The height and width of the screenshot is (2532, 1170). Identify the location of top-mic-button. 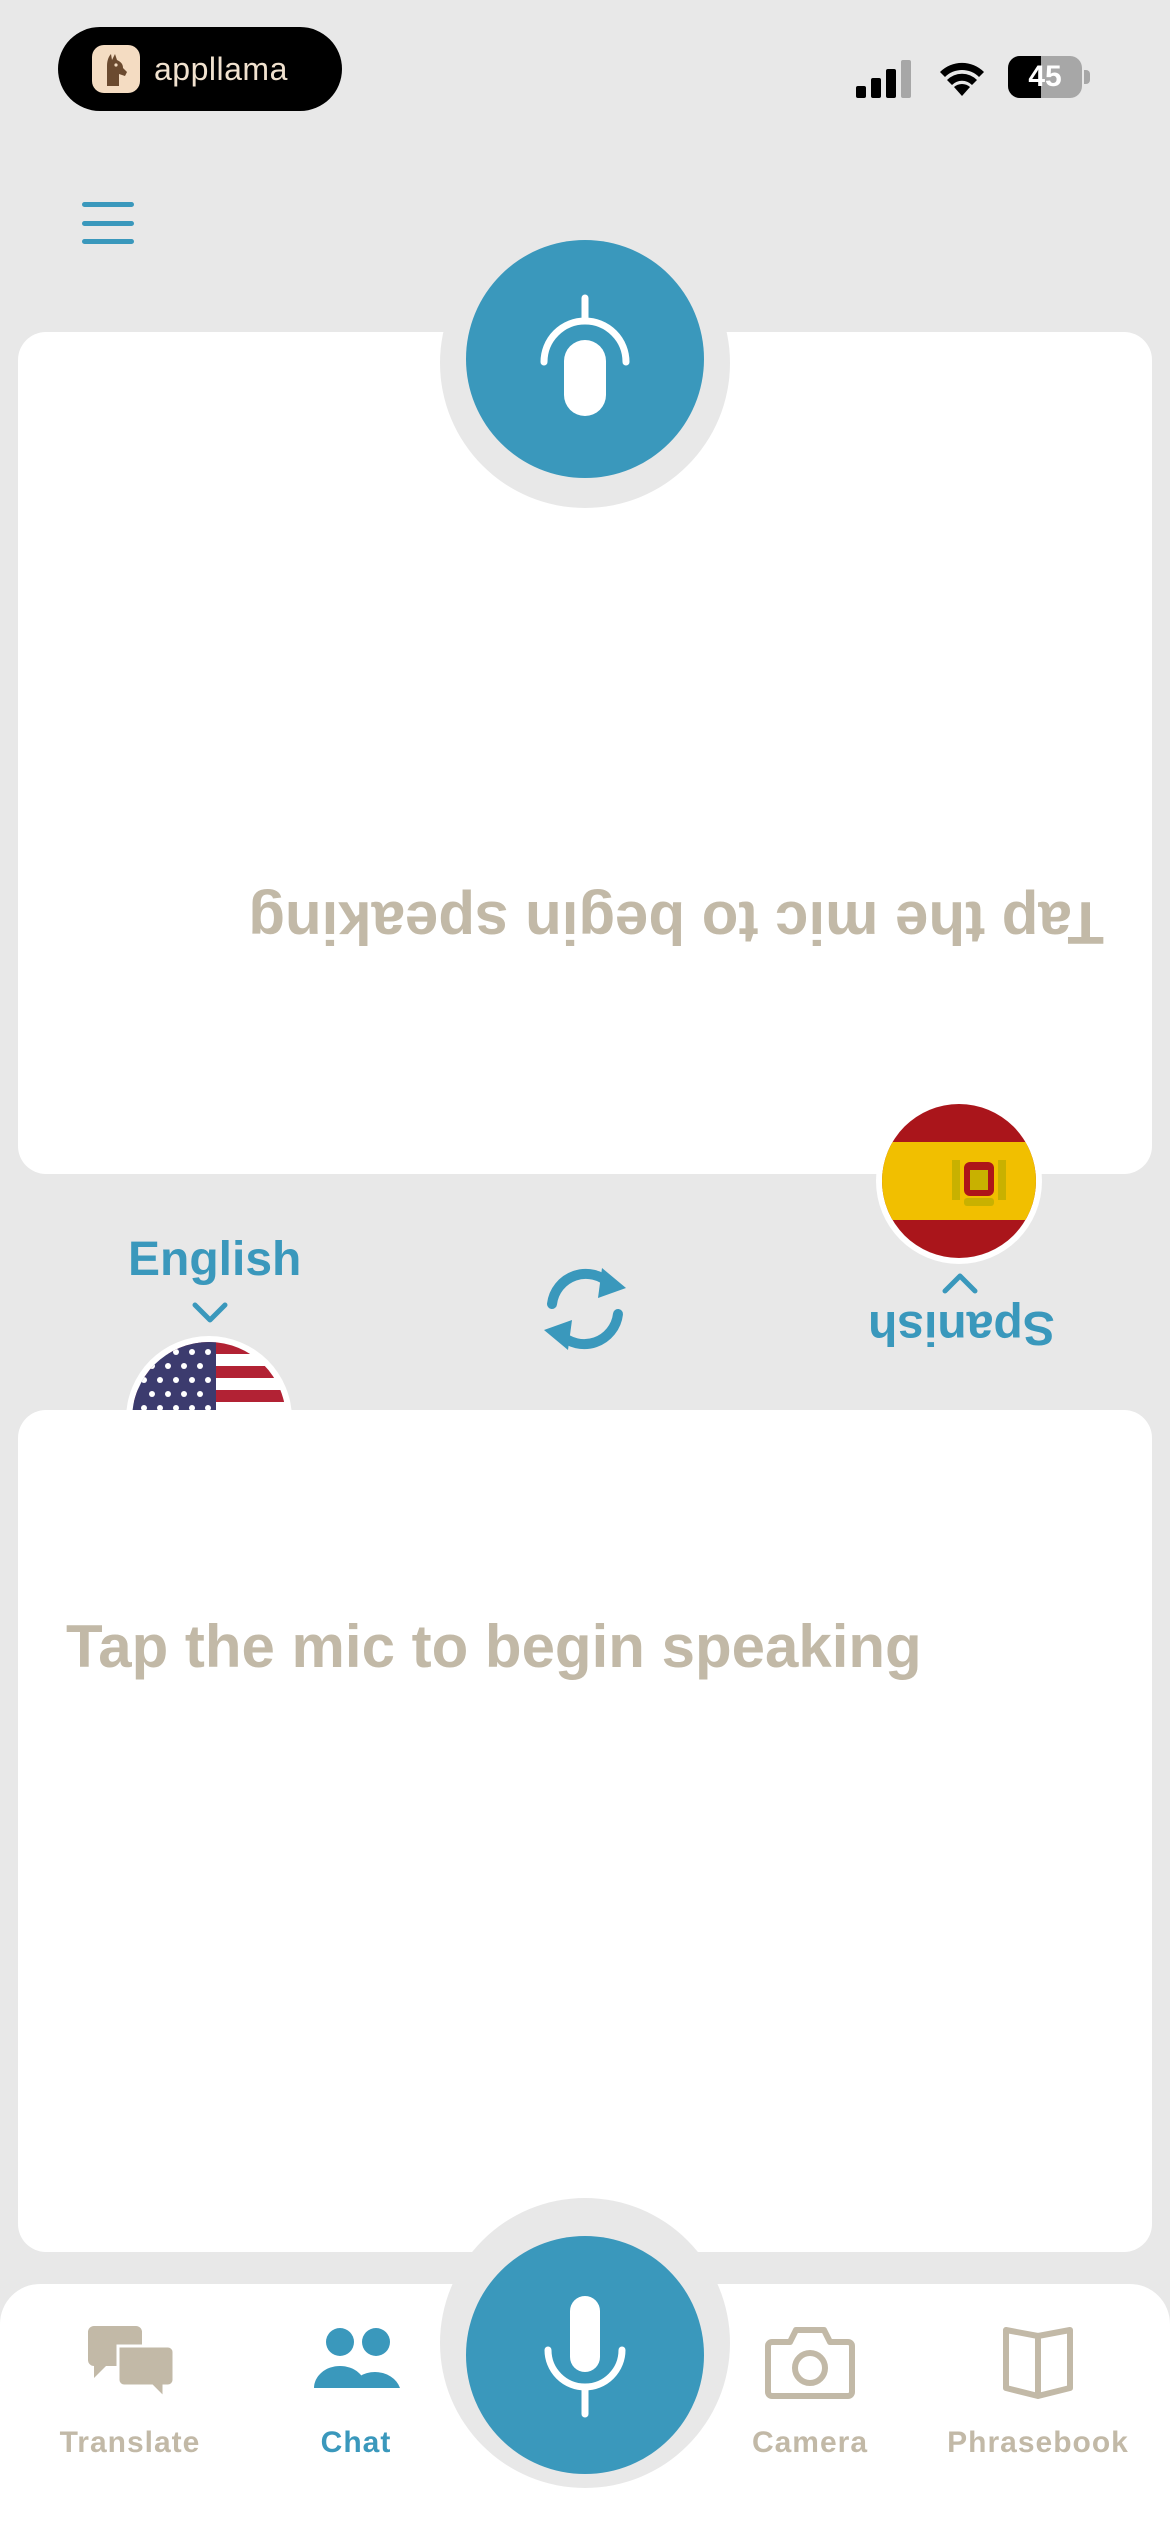
(585, 359).